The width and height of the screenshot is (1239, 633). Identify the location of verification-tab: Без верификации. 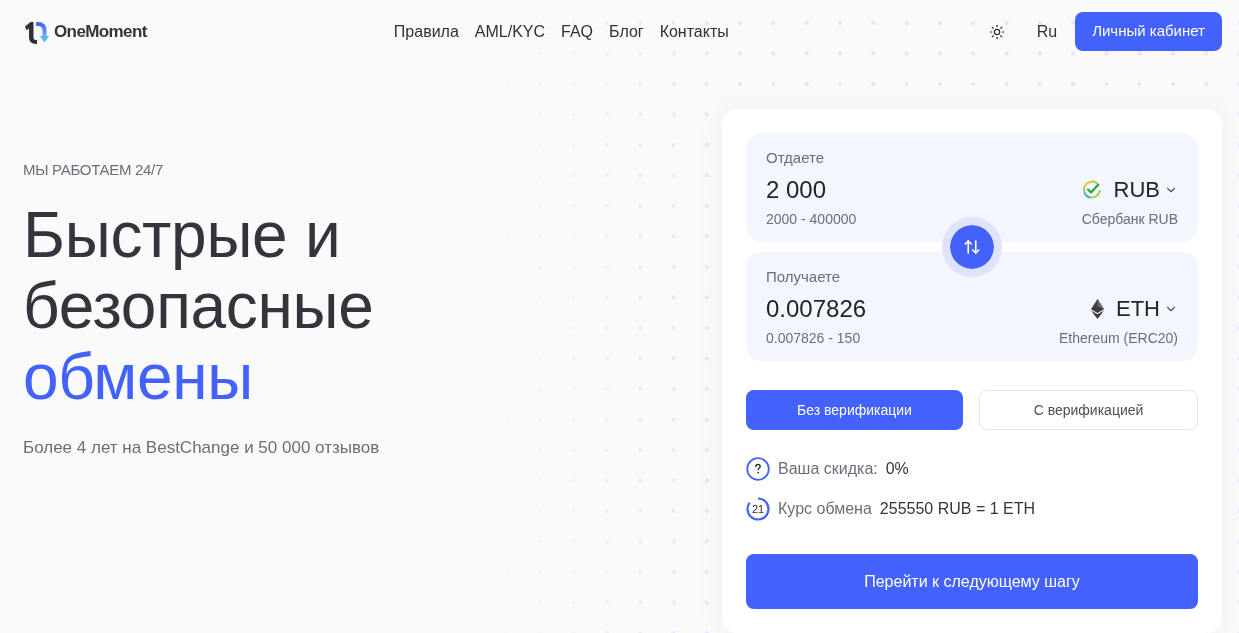
(854, 410).